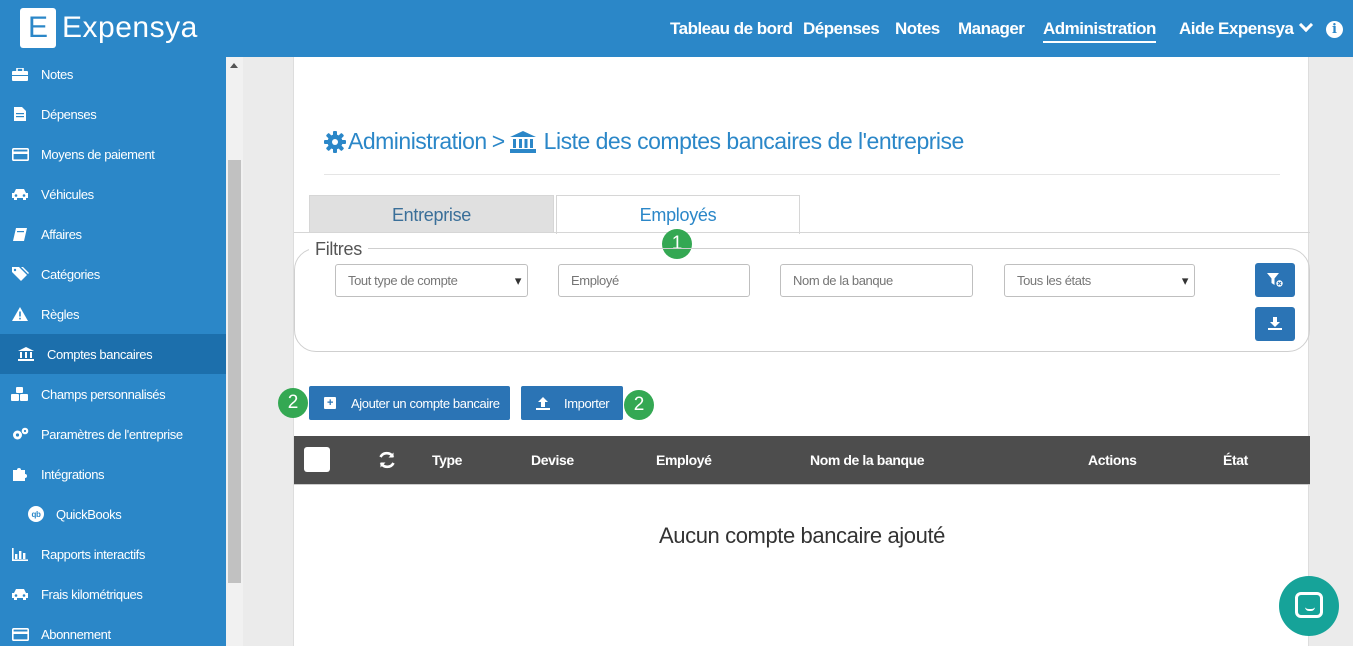  What do you see at coordinates (67, 194) in the screenshot?
I see `sidebar-item-label: Véhicules` at bounding box center [67, 194].